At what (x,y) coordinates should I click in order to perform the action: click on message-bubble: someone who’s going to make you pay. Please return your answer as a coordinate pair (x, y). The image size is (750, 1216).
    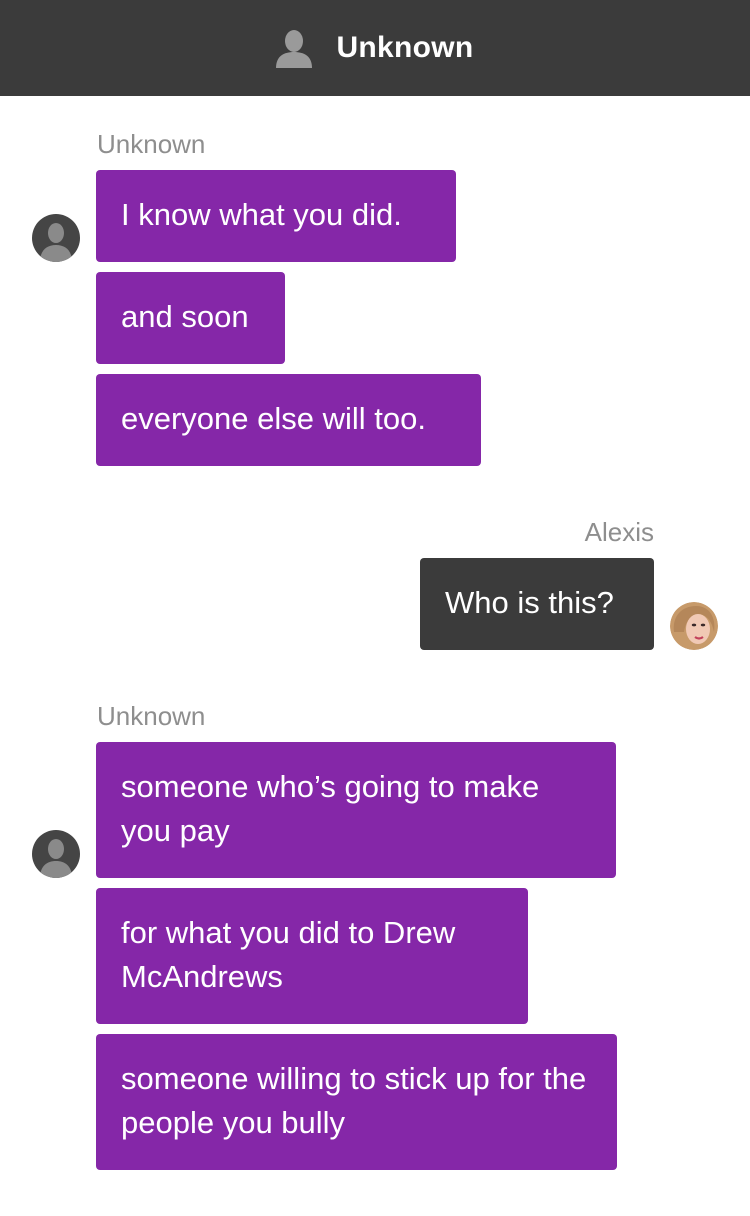
    Looking at the image, I should click on (356, 810).